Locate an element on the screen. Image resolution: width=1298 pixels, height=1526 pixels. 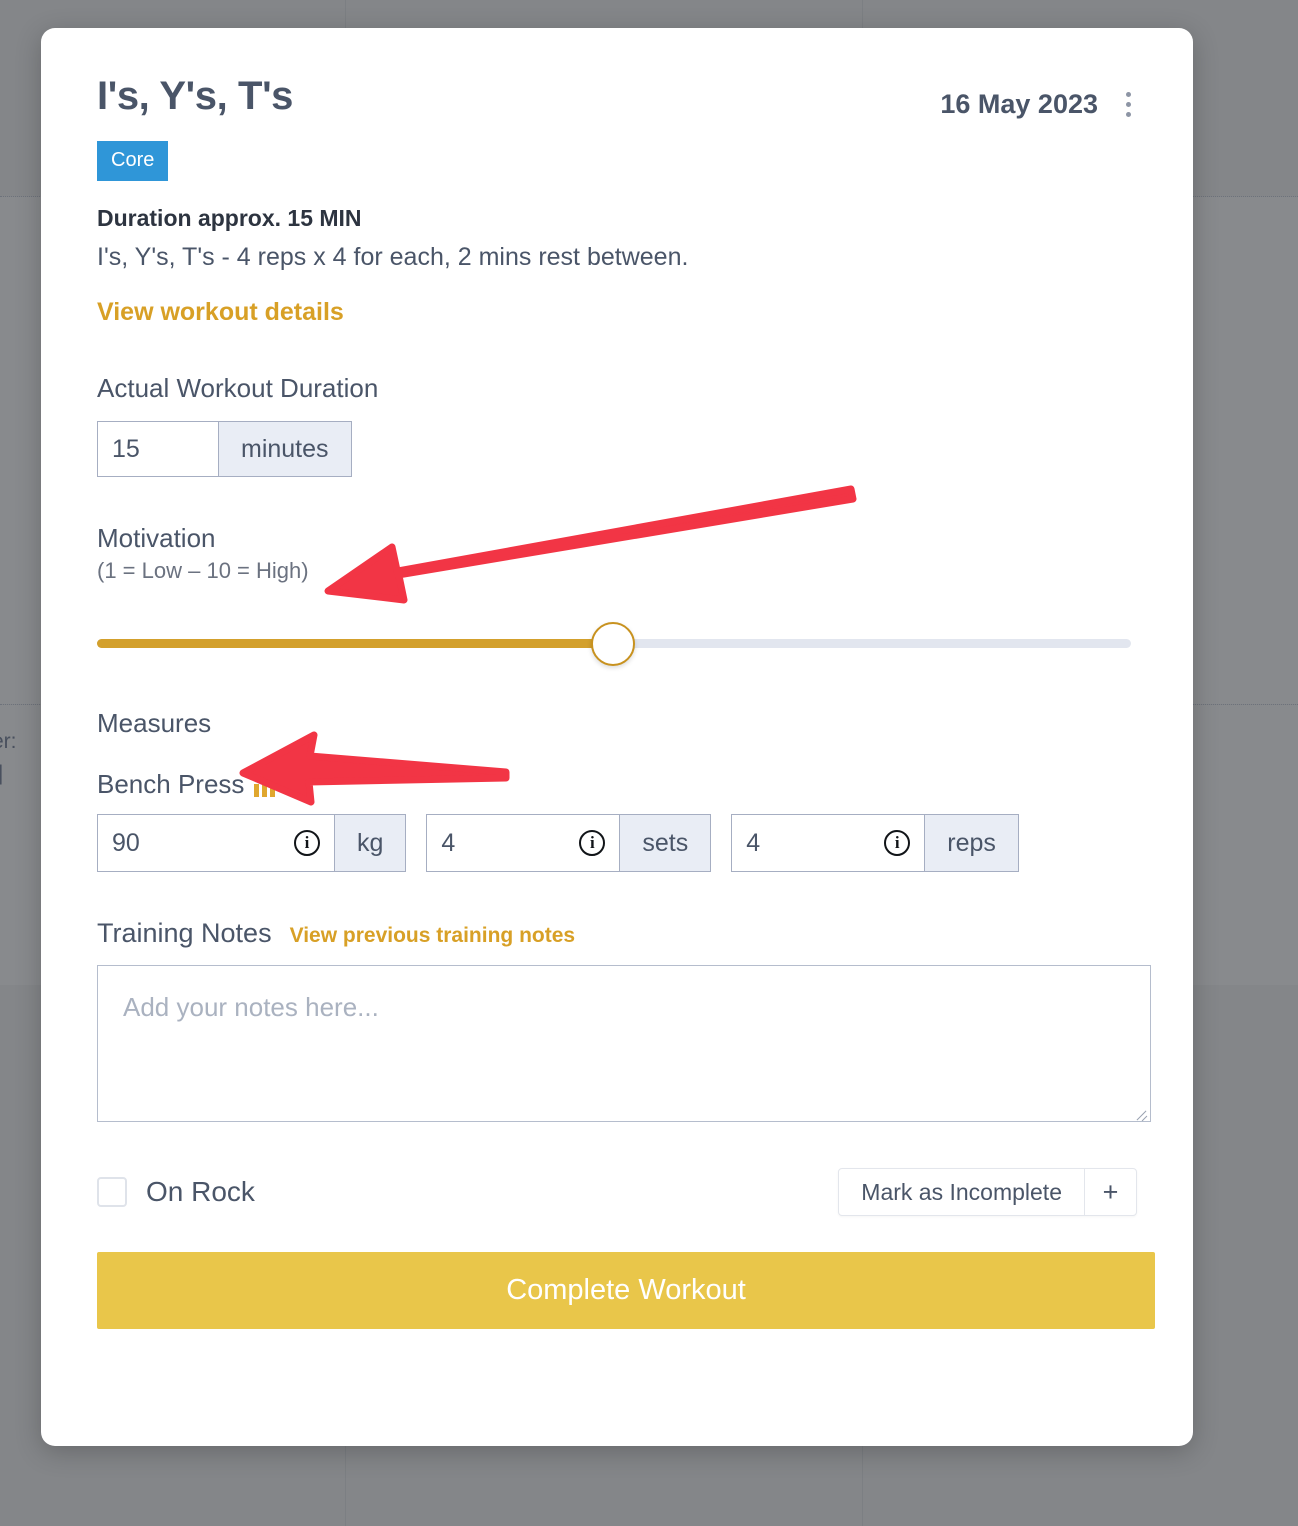
measure-weight-value: 90 is located at coordinates (126, 842).